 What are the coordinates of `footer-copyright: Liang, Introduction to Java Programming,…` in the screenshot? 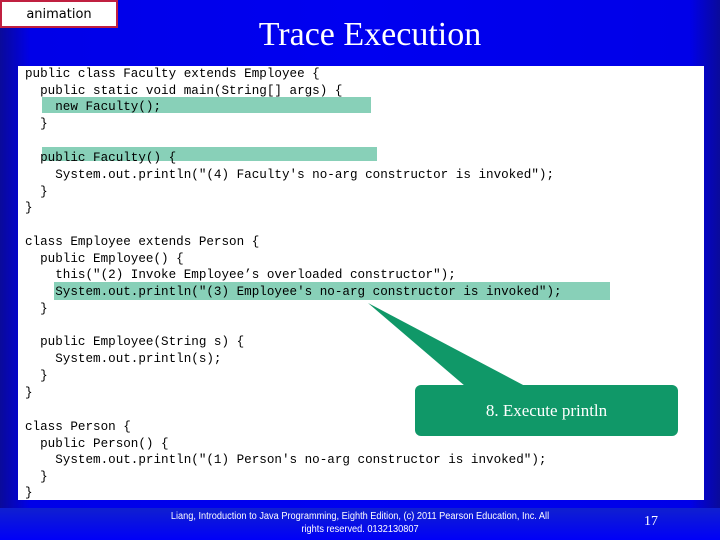 It's located at (359, 523).